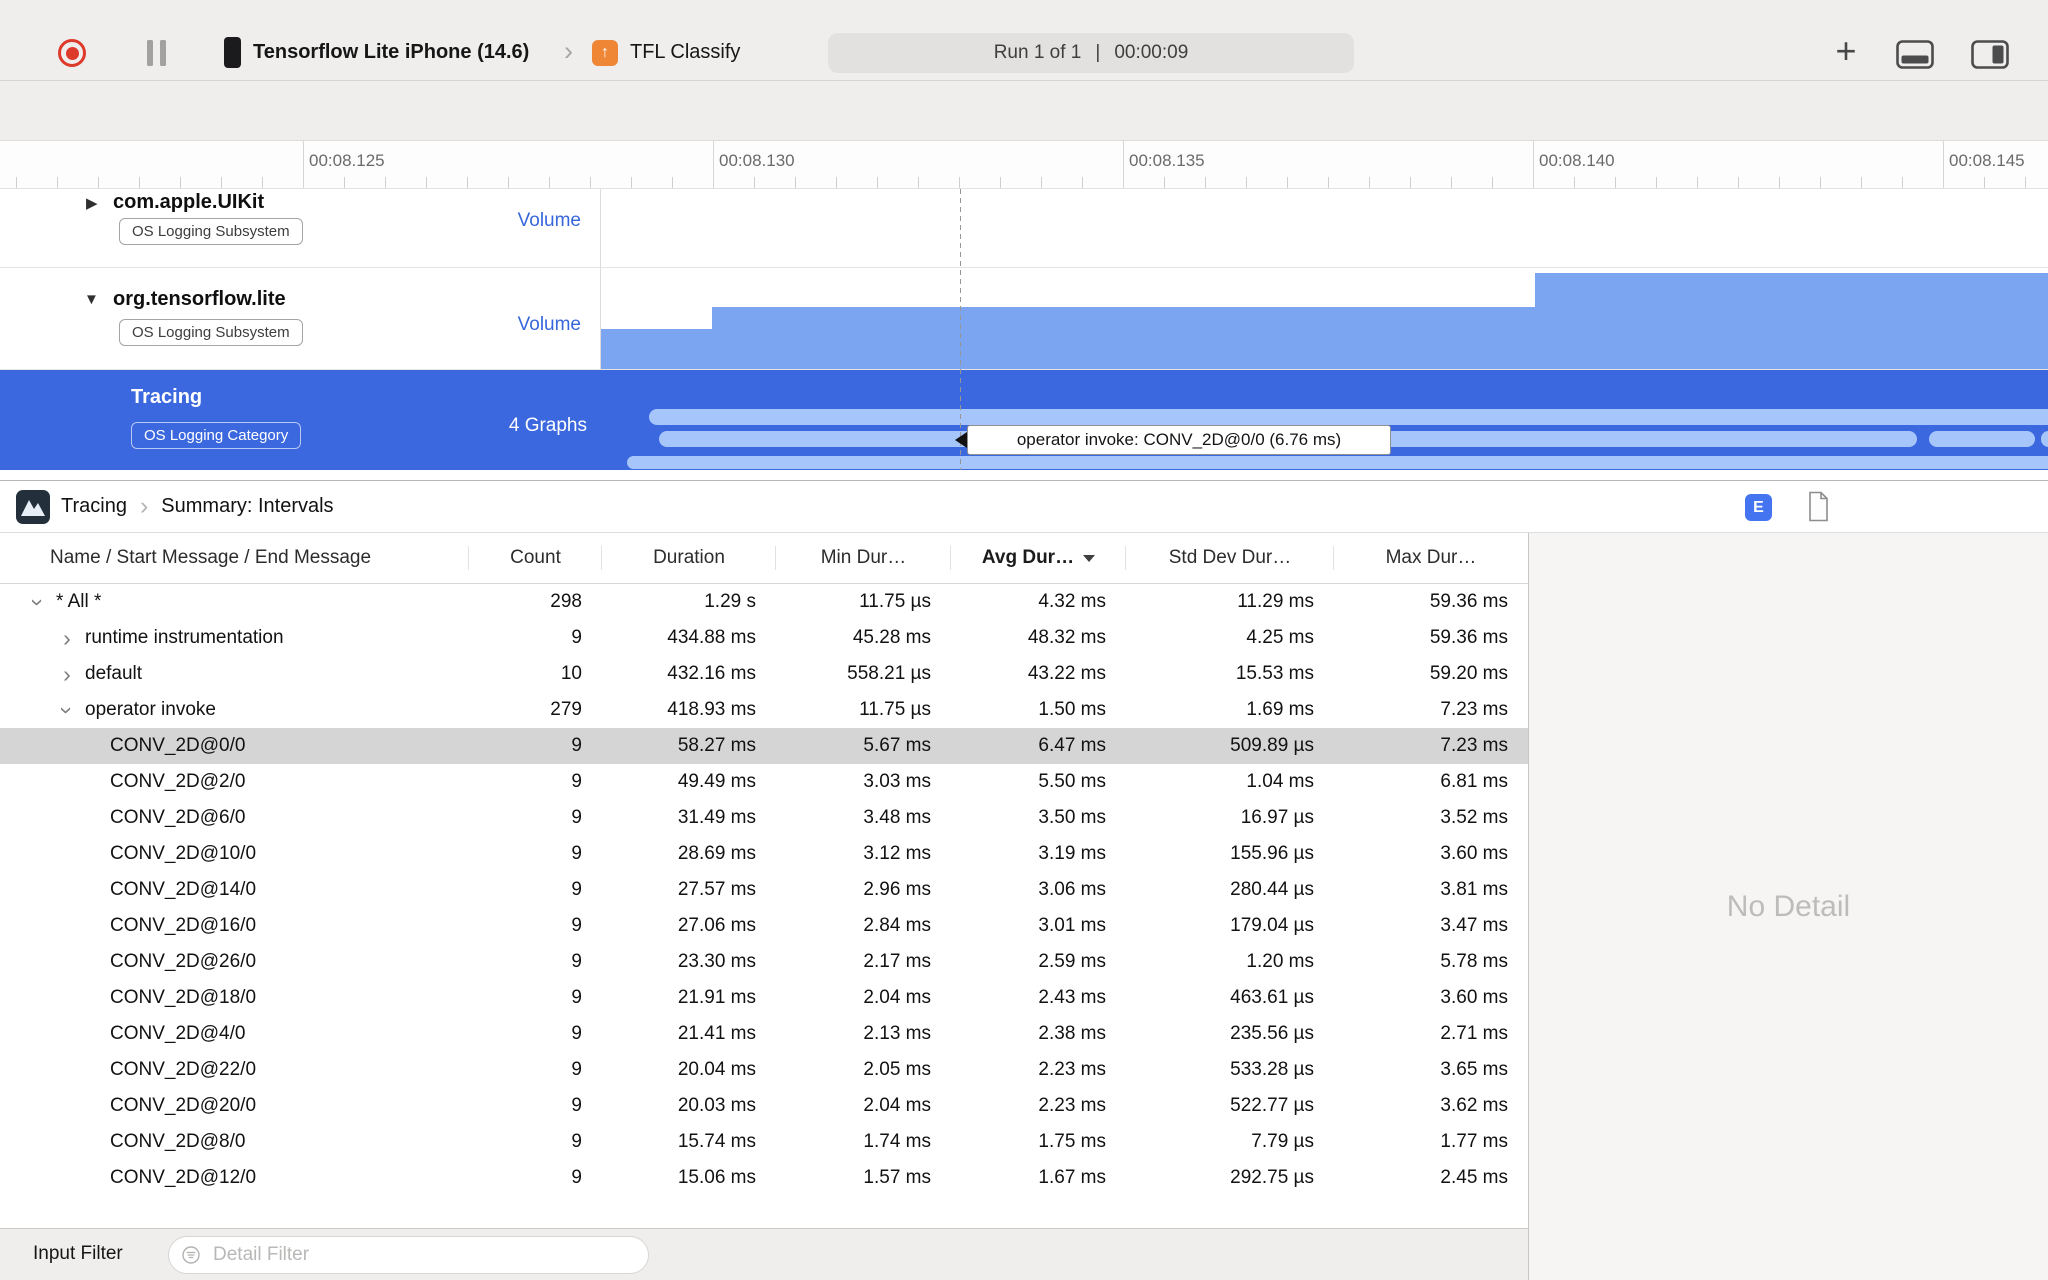  I want to click on detail-filter-field, so click(408, 1255).